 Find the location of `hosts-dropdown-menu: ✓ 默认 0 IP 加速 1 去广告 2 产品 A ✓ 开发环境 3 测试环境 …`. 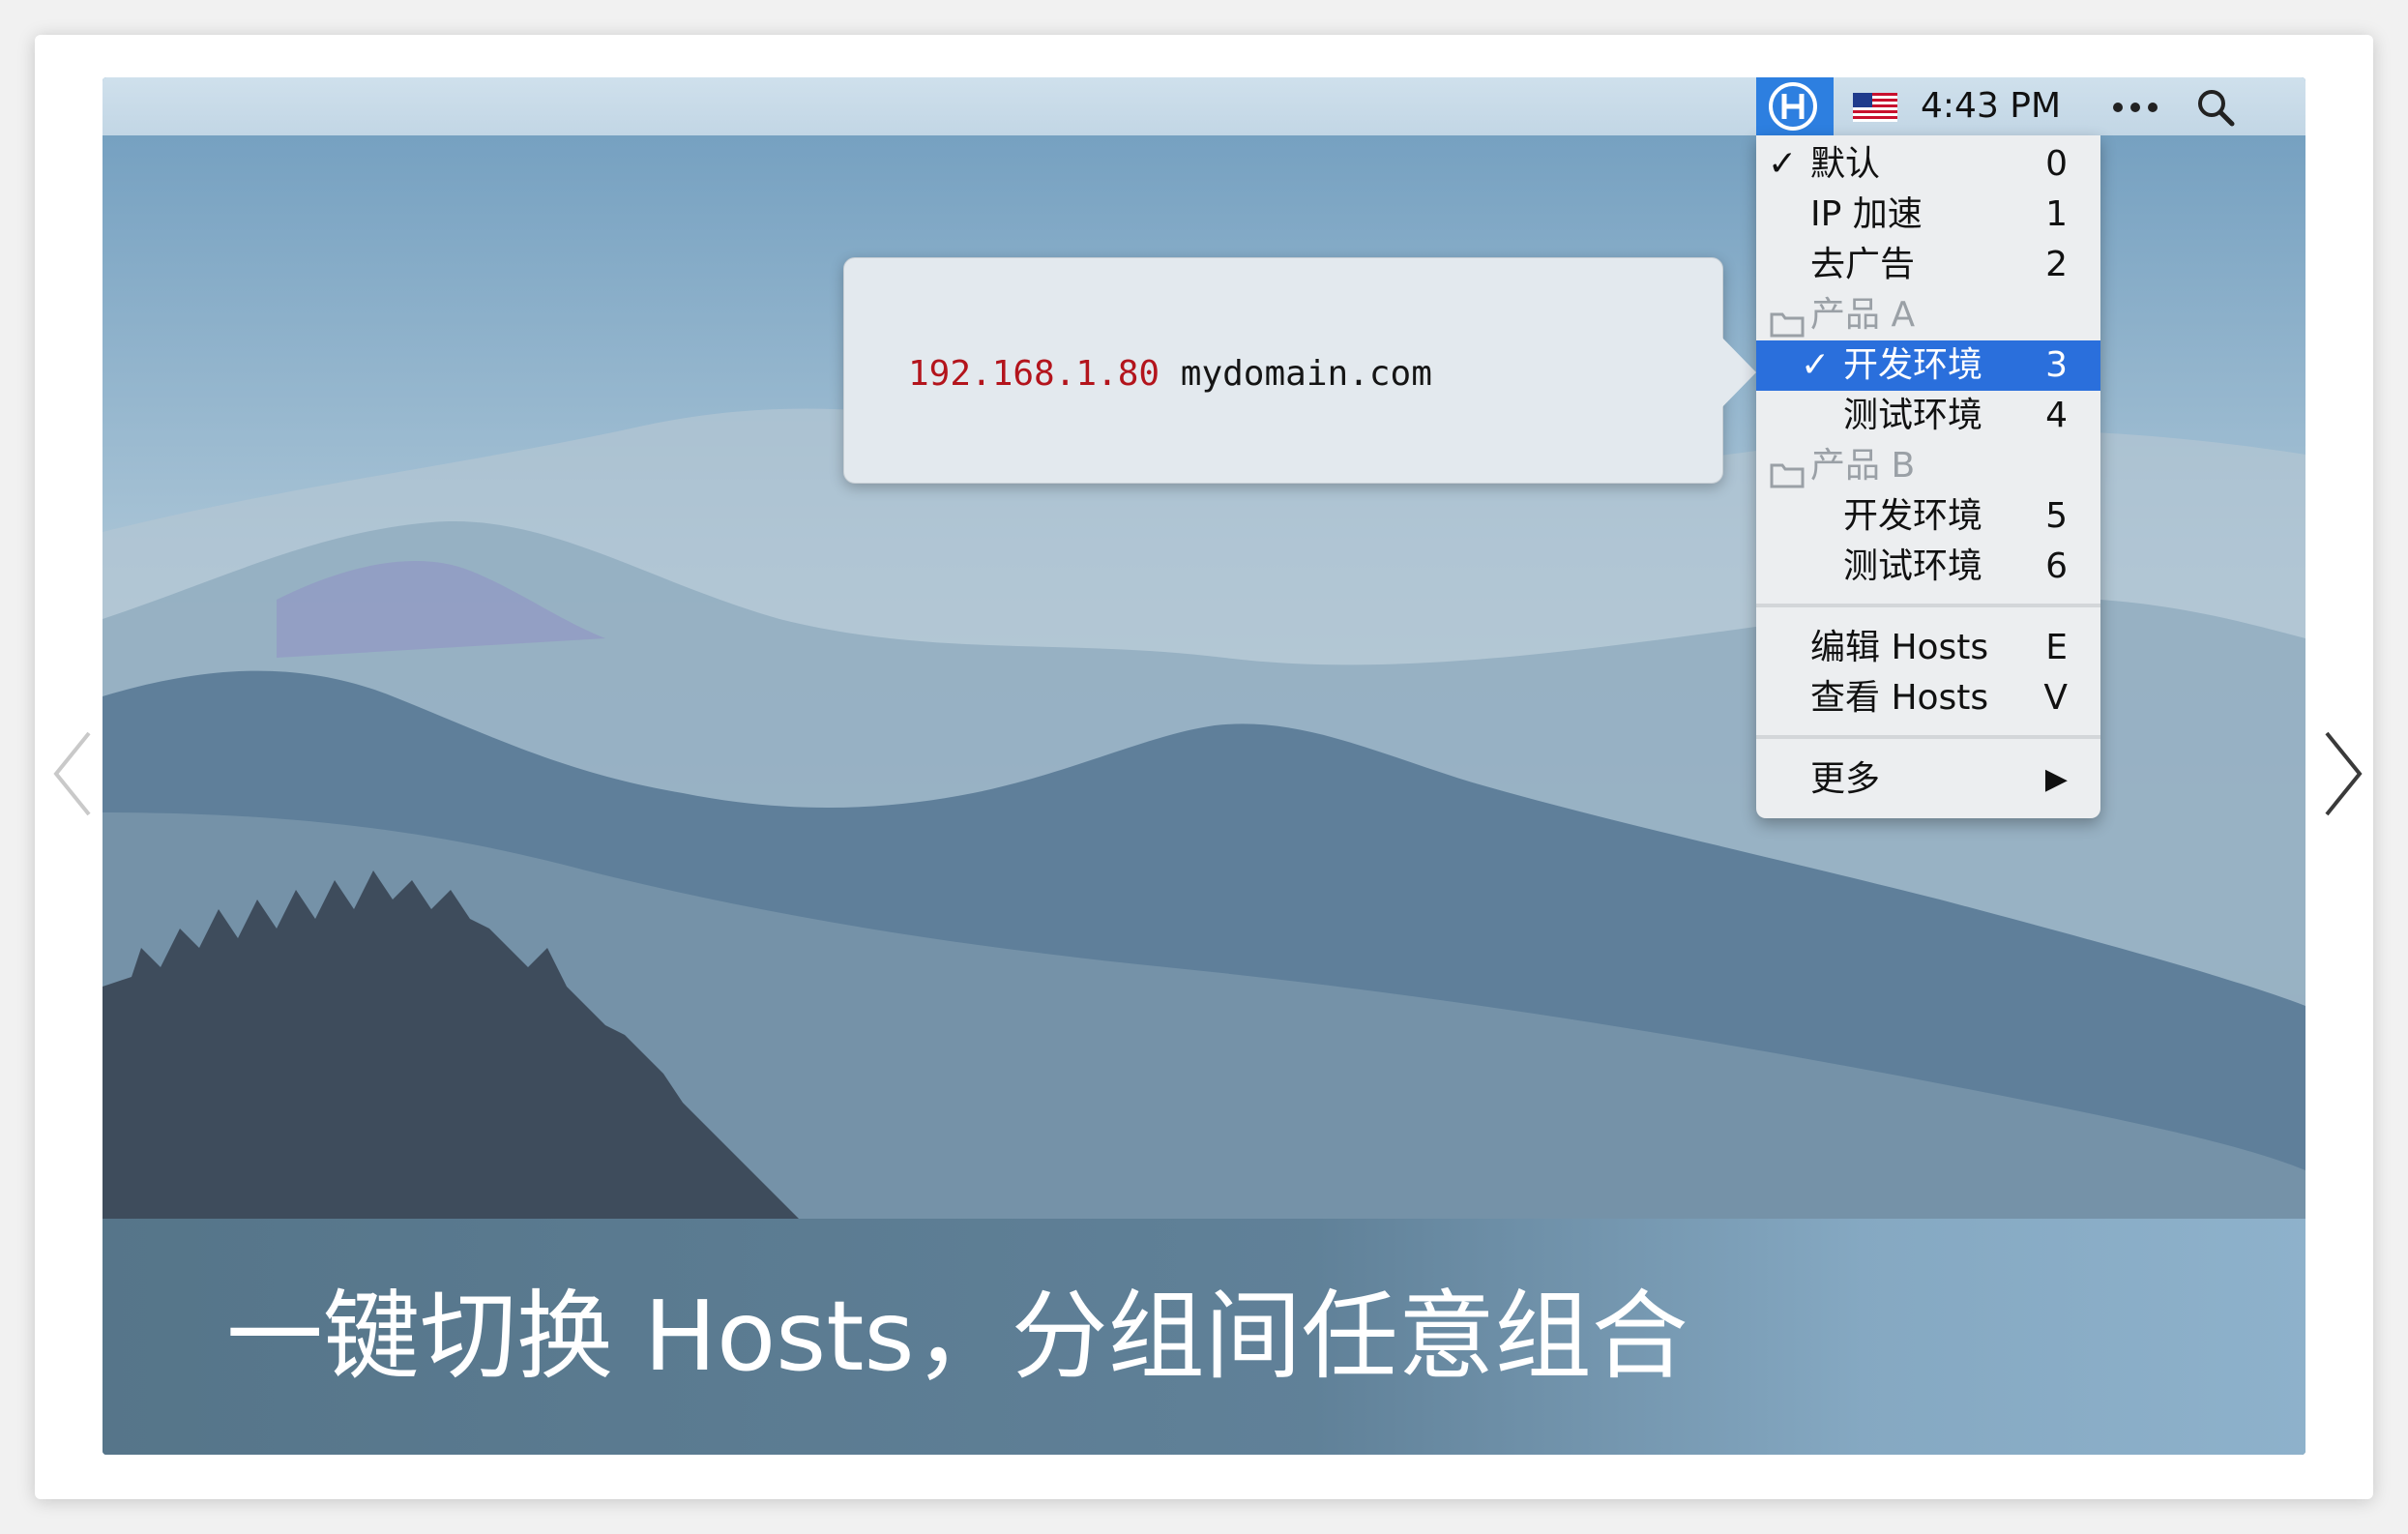

hosts-dropdown-menu: ✓ 默认 0 IP 加速 1 去广告 2 产品 A ✓ 开发环境 3 测试环境 … is located at coordinates (1928, 476).